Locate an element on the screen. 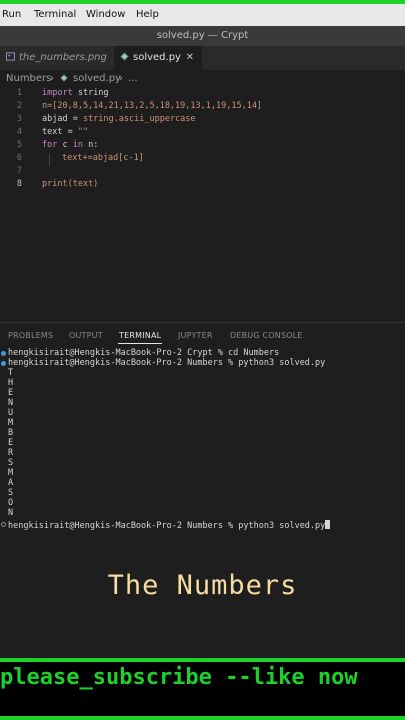  line-number: 5 is located at coordinates (19, 145).